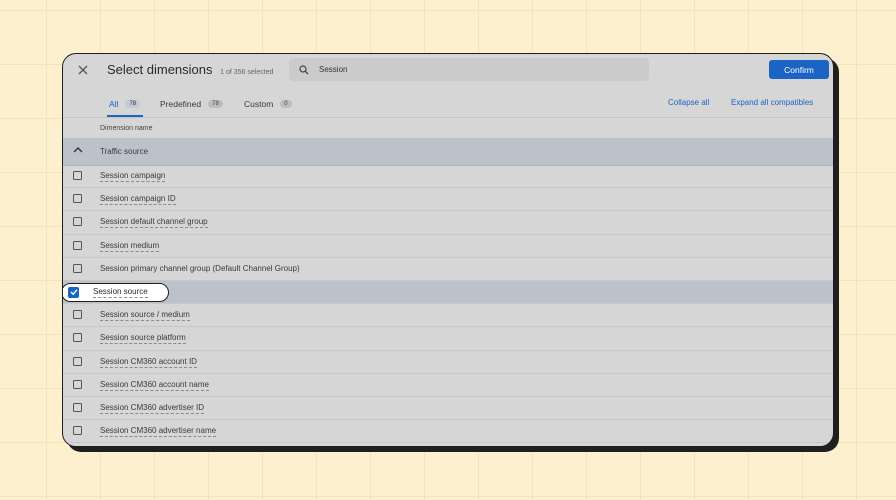 This screenshot has width=896, height=500. I want to click on list-item-selected: Session source, so click(448, 292).